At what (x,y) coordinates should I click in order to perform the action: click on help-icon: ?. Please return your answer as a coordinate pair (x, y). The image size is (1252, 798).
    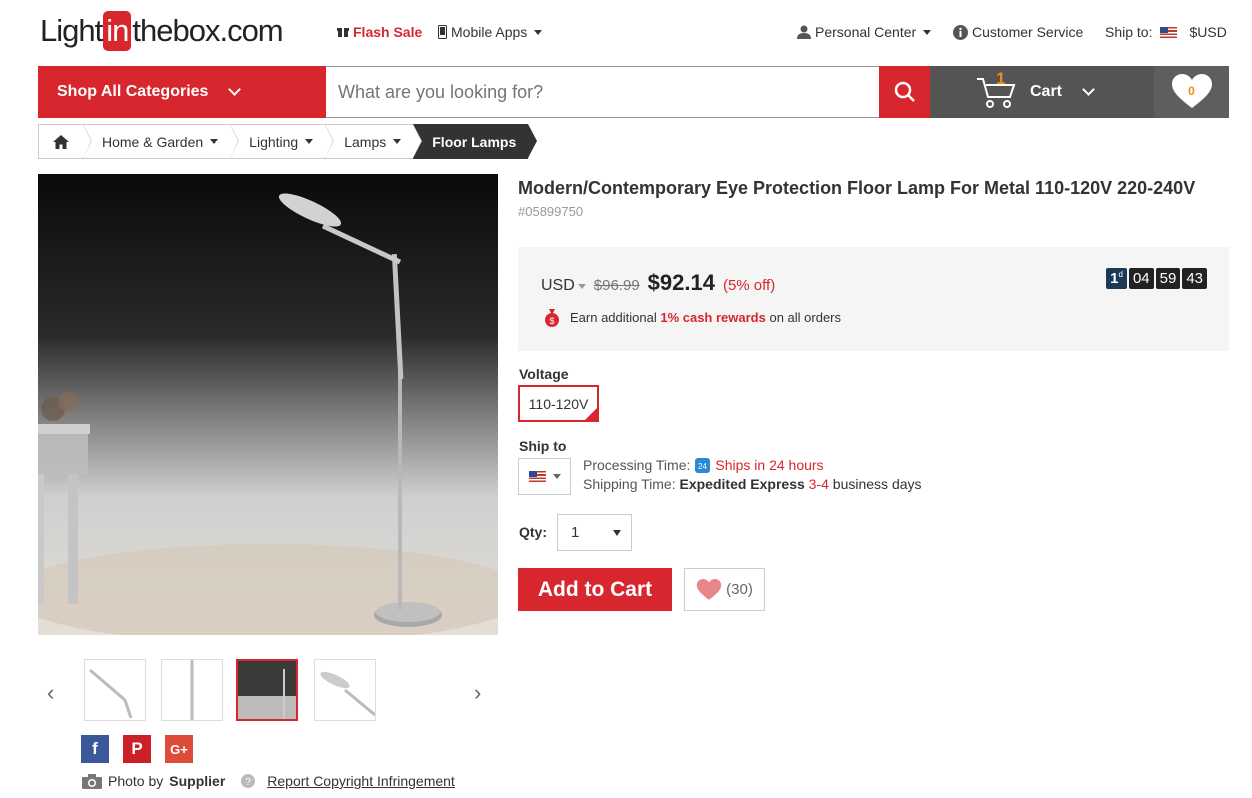
    Looking at the image, I should click on (248, 781).